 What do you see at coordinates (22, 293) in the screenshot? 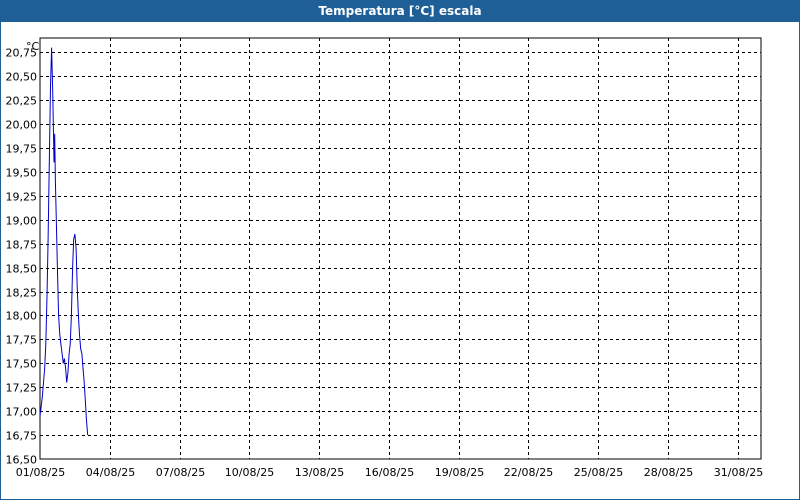
I see `y-tick-label: 18,25` at bounding box center [22, 293].